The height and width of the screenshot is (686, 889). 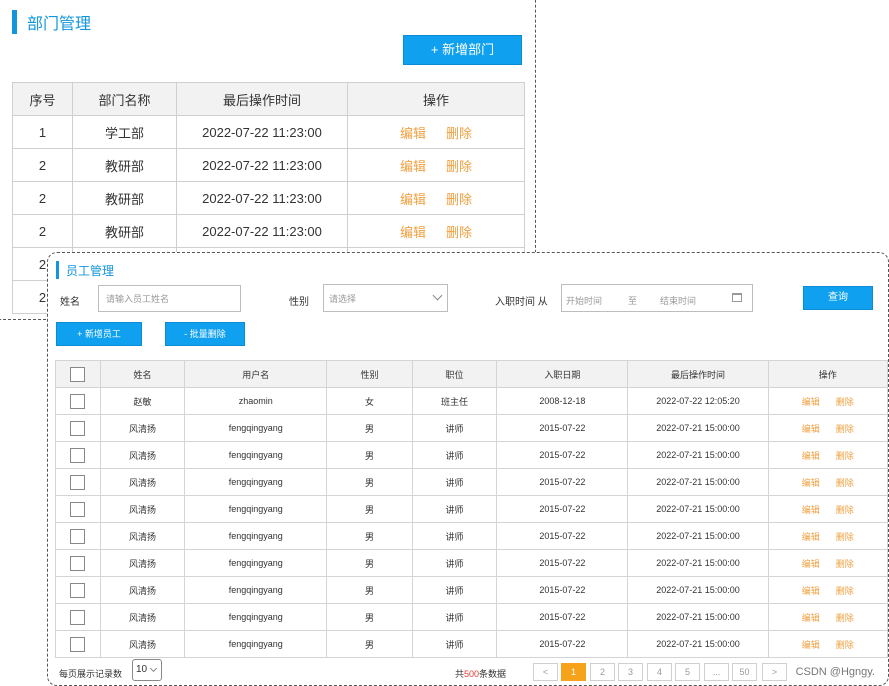 I want to click on emp-gender: 女, so click(x=369, y=401).